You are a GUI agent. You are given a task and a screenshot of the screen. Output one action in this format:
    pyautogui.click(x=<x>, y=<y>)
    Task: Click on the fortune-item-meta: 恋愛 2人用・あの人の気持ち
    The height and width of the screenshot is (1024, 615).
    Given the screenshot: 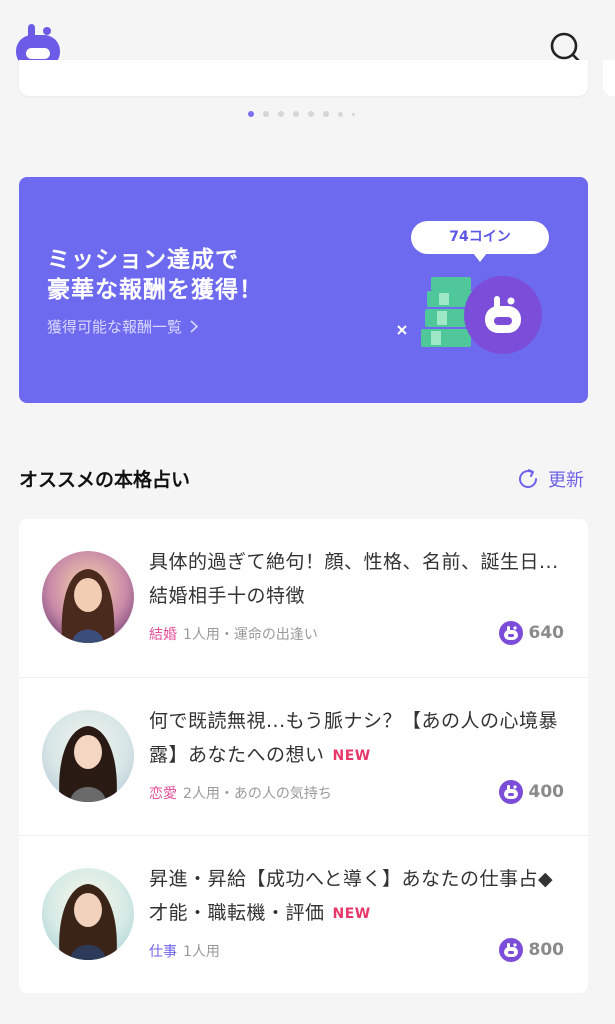 What is the action you would take?
    pyautogui.click(x=240, y=793)
    